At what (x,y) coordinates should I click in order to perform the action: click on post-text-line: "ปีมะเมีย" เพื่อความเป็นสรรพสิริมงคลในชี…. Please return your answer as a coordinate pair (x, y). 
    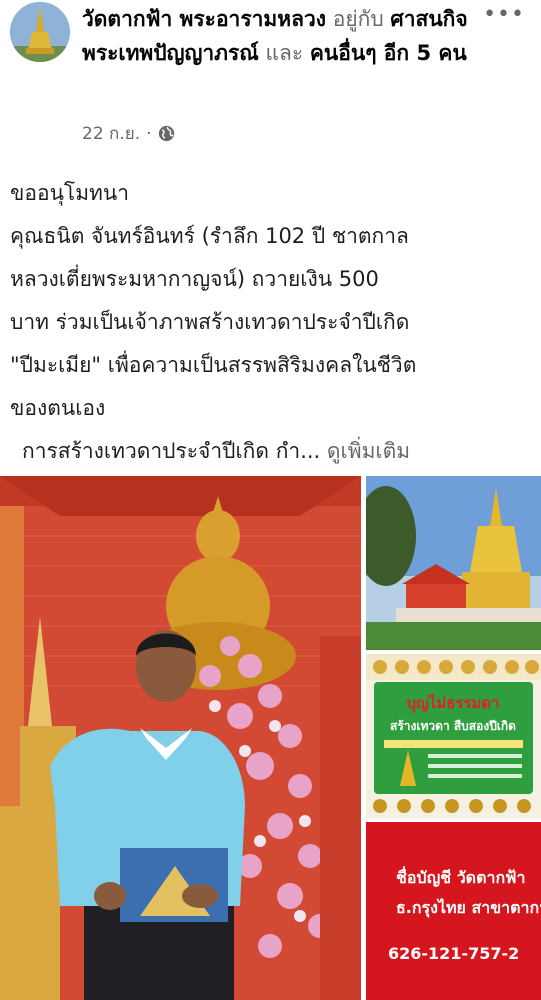
    Looking at the image, I should click on (213, 365).